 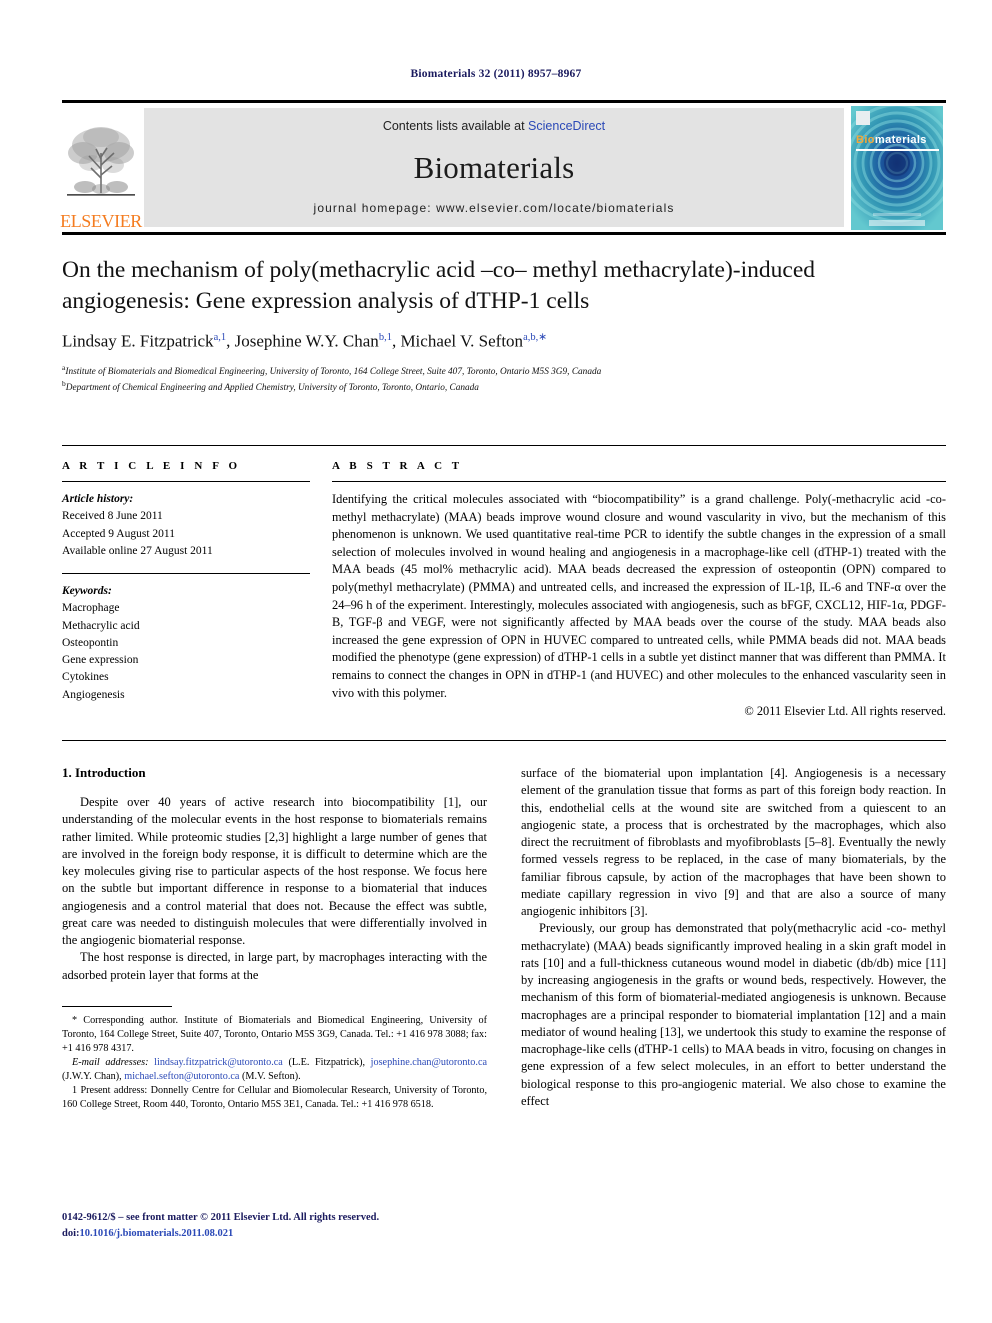 I want to click on cover-title-bio: Bio, so click(x=865, y=139).